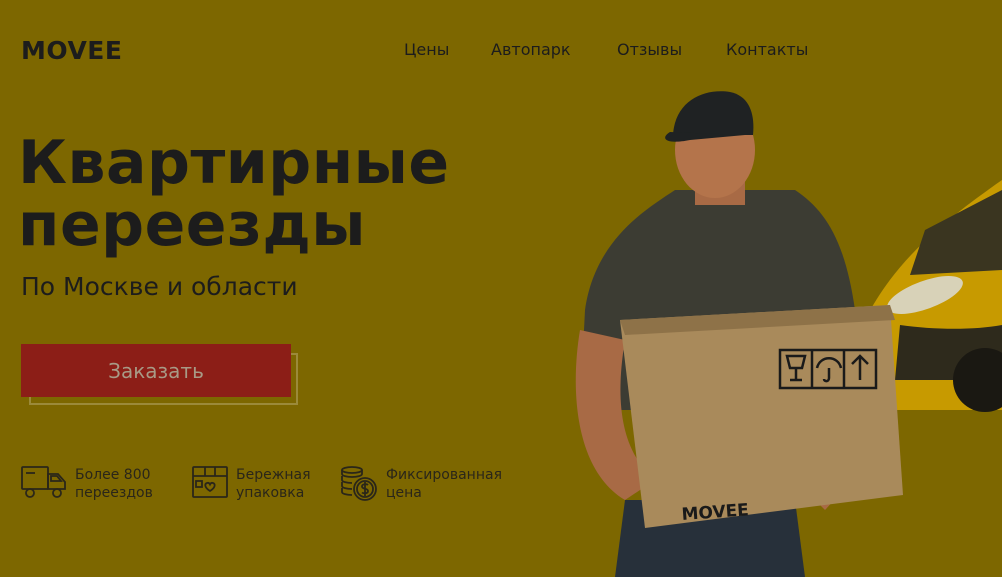 This screenshot has height=577, width=1002. I want to click on feature-fixed-price: Фиксированная цена, so click(421, 483).